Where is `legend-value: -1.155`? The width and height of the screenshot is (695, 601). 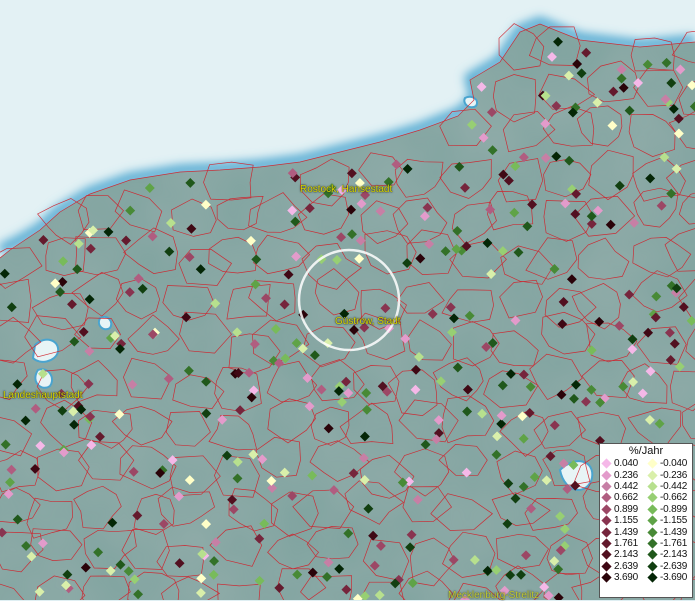
legend-value: -1.155 is located at coordinates (673, 520).